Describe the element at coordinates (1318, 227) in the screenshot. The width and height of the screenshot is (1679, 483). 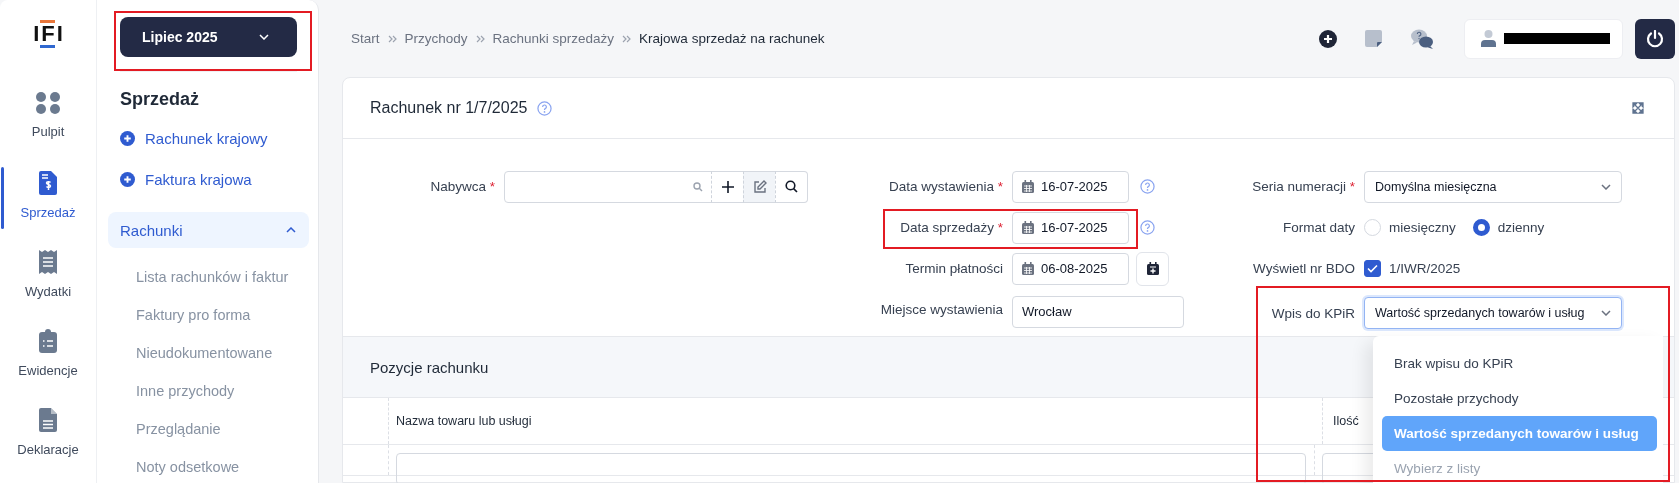
I see `field-label: Format daty` at that location.